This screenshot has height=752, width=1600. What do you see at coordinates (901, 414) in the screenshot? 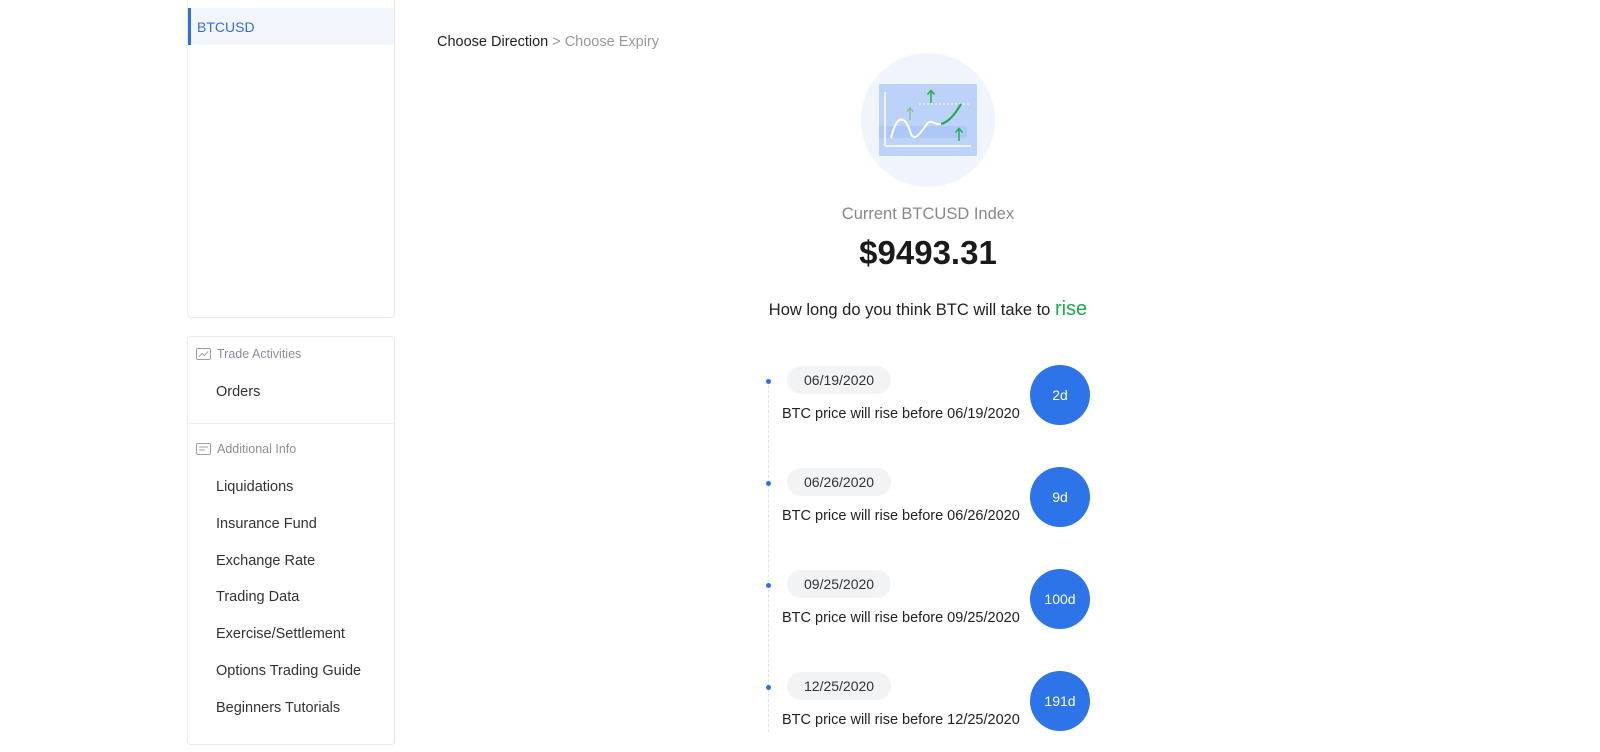
I see `expiry-description: BTC price will rise before 06/19/2020` at bounding box center [901, 414].